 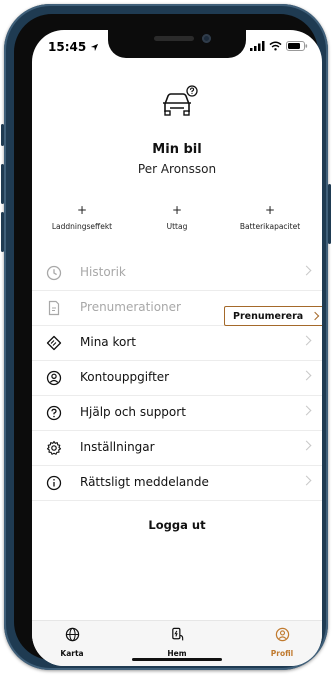 What do you see at coordinates (180, 100) in the screenshot?
I see `car-icon` at bounding box center [180, 100].